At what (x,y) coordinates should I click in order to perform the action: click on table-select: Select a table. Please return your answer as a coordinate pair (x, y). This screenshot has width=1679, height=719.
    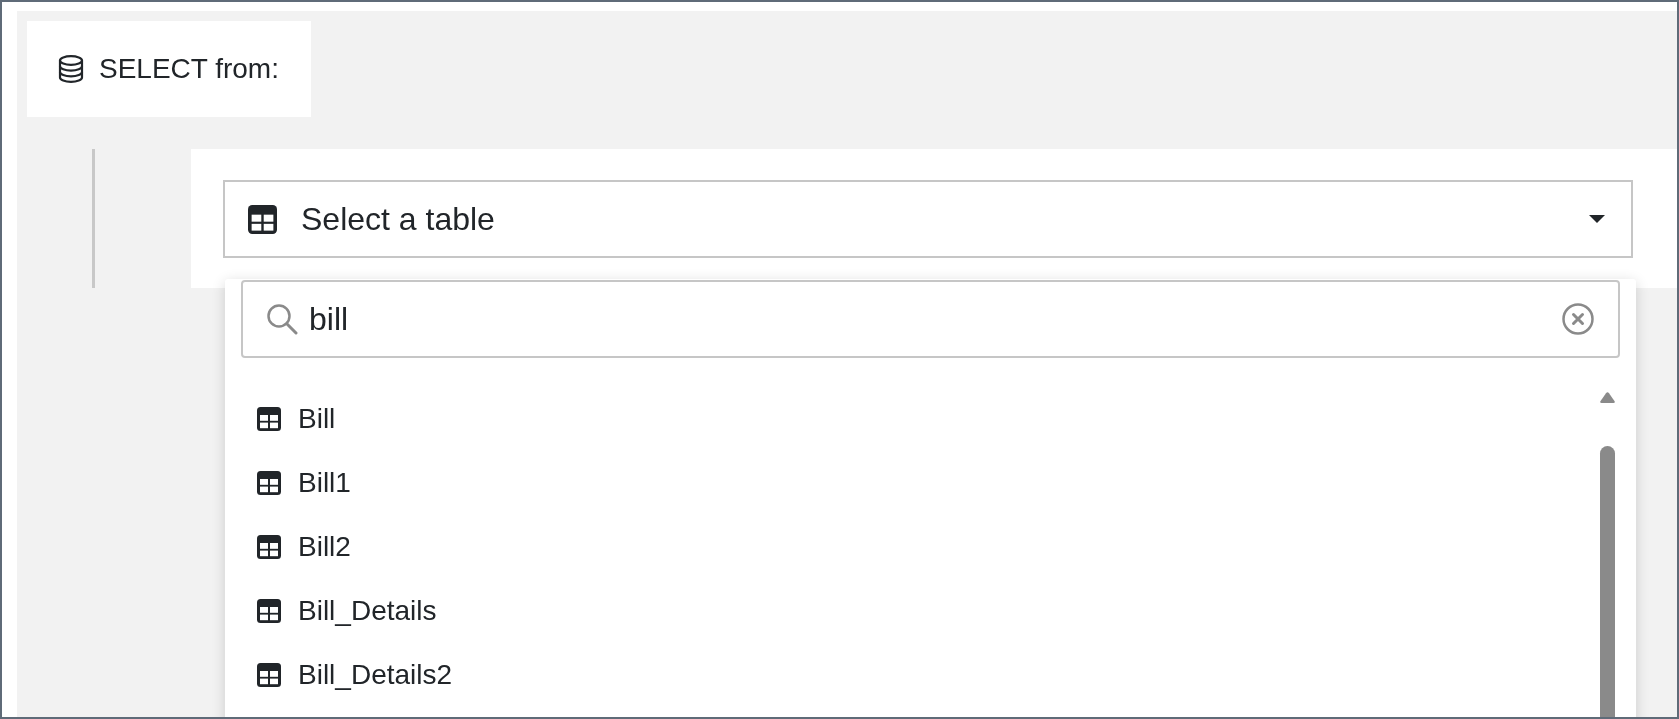
    Looking at the image, I should click on (928, 219).